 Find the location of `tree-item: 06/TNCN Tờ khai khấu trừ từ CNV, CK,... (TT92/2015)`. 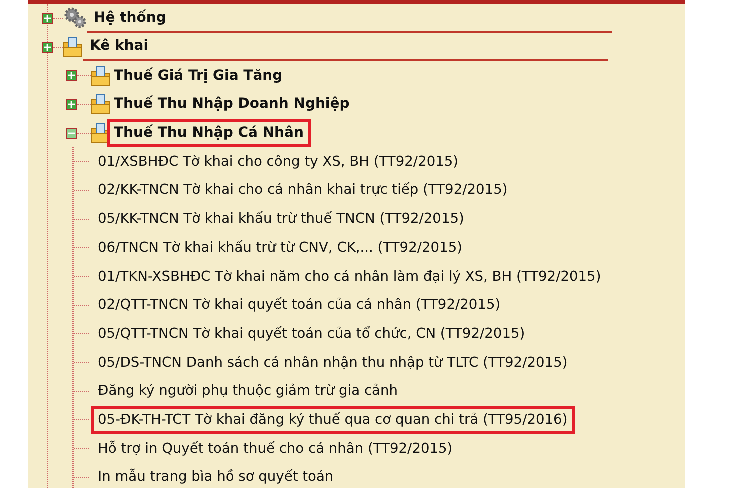

tree-item: 06/TNCN Tờ khai khấu trừ từ CNV, CK,... (TT92/2015) is located at coordinates (280, 248).